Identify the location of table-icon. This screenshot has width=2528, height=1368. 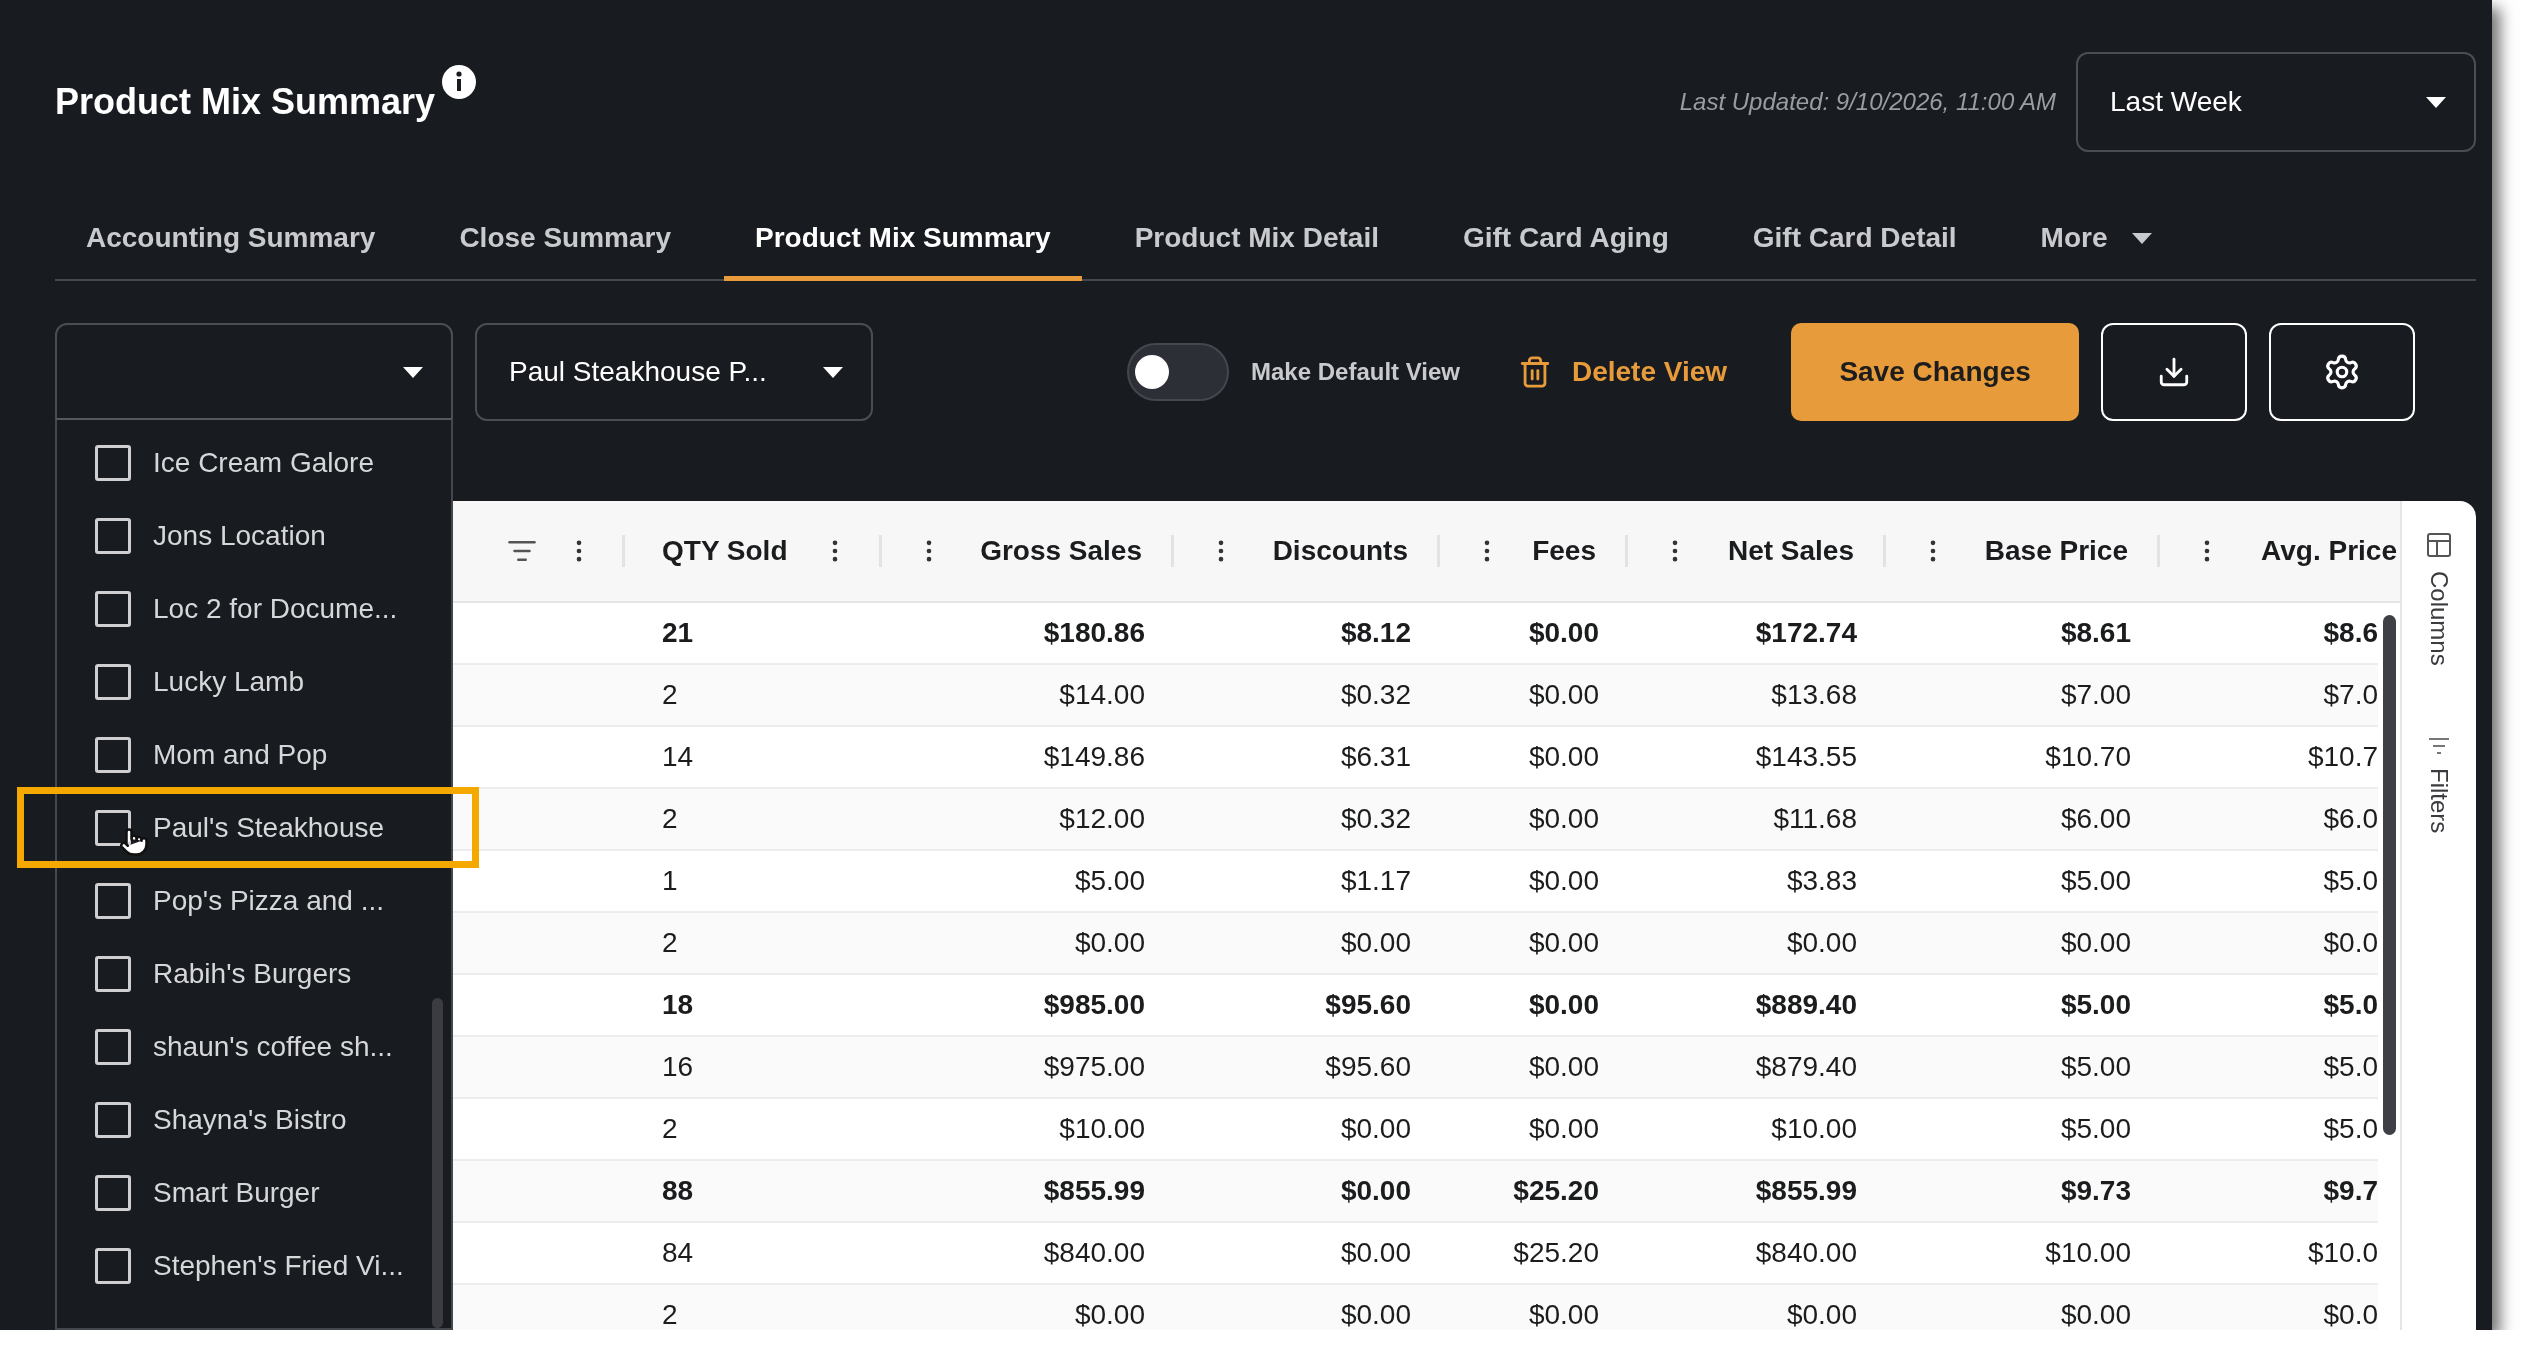
(2439, 545).